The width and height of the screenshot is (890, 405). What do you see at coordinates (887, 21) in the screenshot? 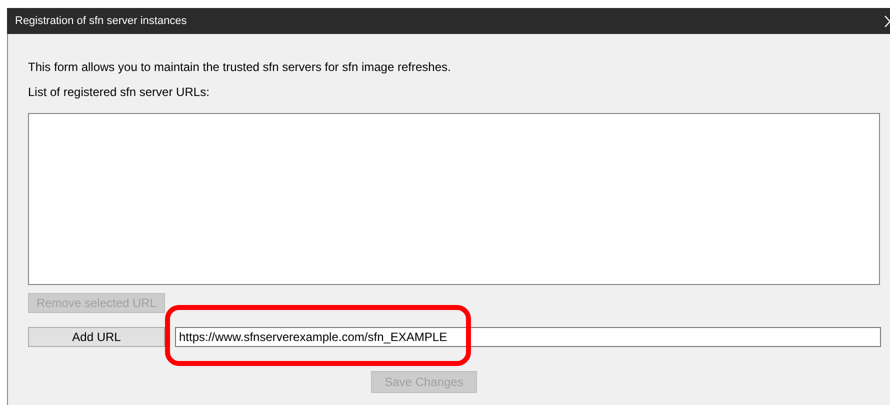
I see `close-icon` at bounding box center [887, 21].